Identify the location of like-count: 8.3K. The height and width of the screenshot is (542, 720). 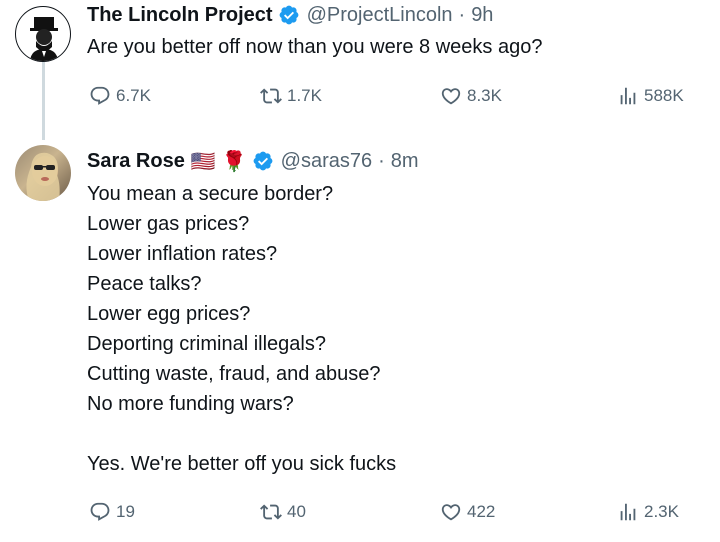
(484, 95).